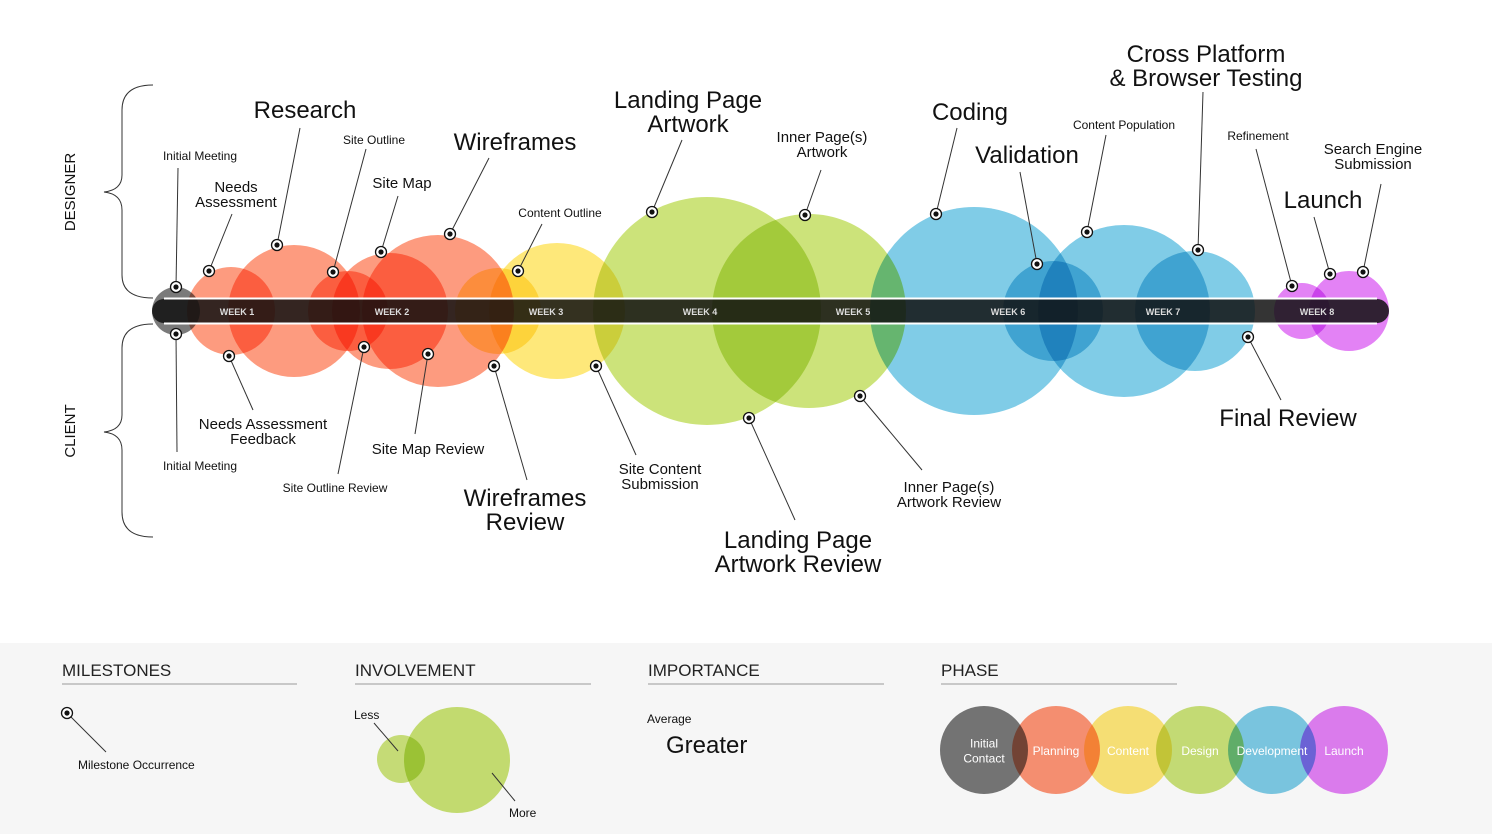  What do you see at coordinates (1163, 312) in the screenshot?
I see `week-label: WEEK 7` at bounding box center [1163, 312].